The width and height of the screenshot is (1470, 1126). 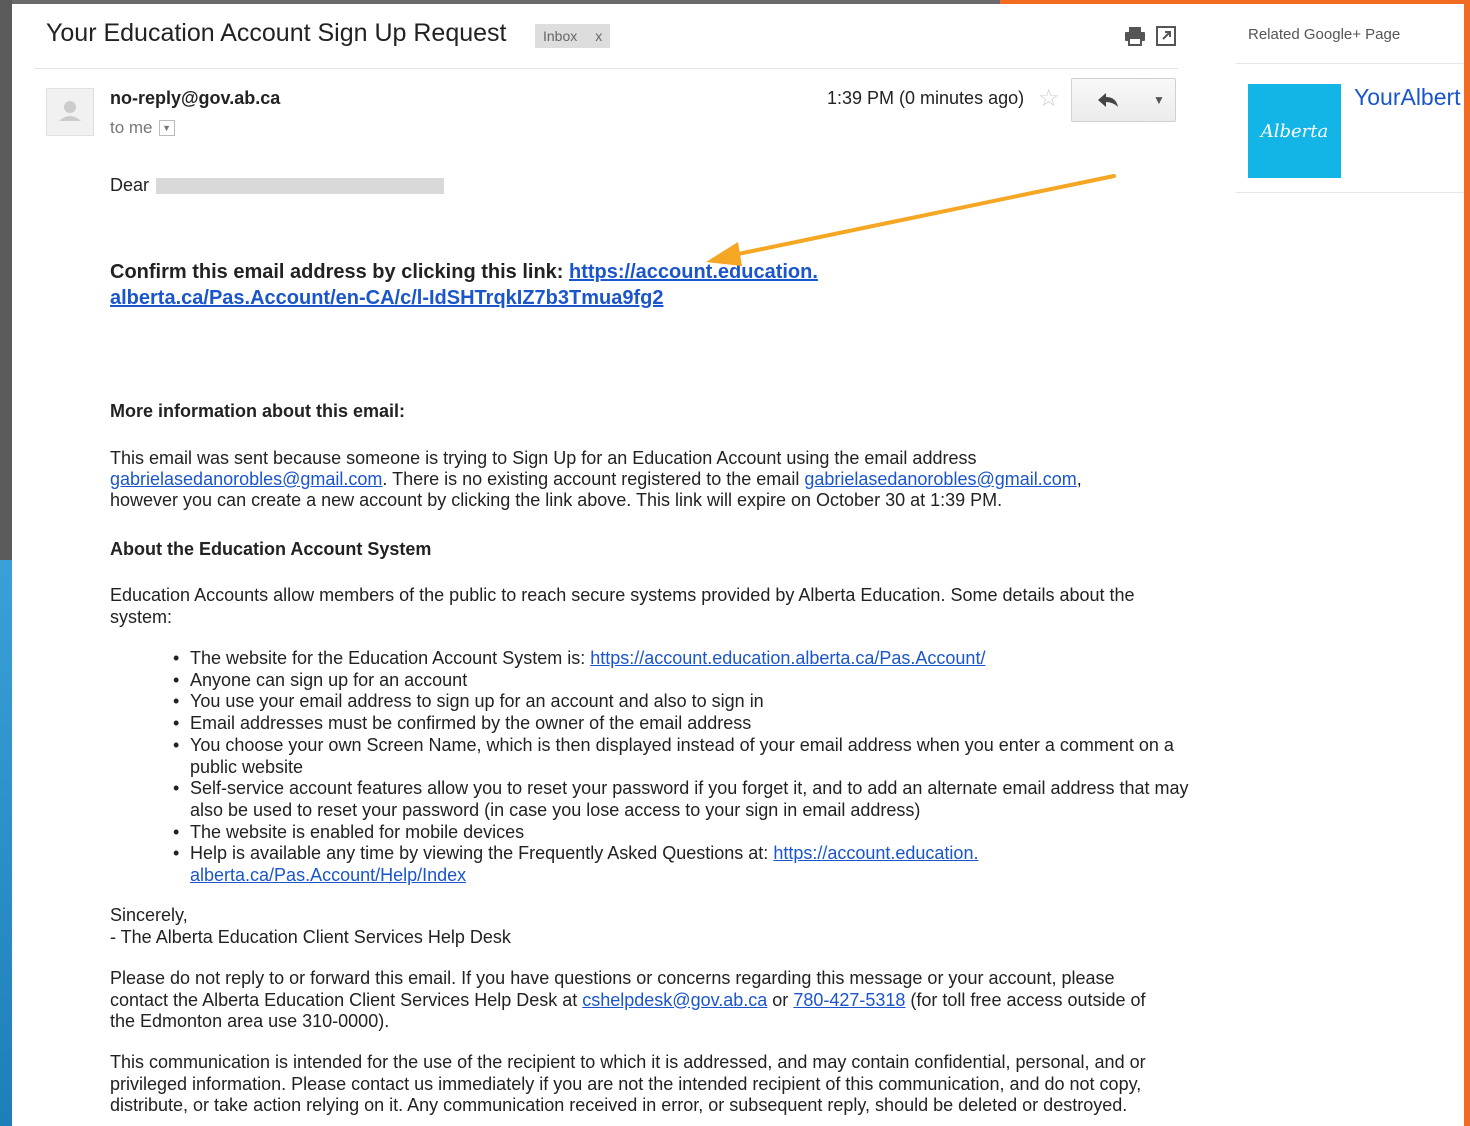 I want to click on info-email-link-2: gabrielasedanorobles@gmail.com, so click(x=940, y=479).